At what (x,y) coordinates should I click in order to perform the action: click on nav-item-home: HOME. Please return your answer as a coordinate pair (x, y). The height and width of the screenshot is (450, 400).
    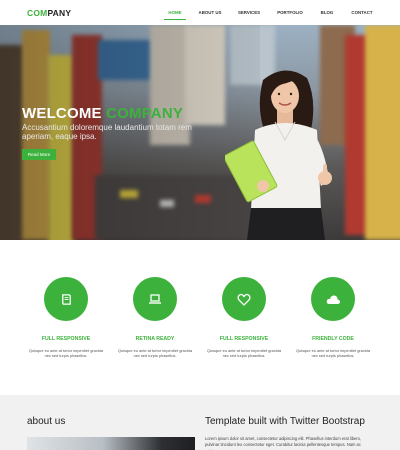
    Looking at the image, I should click on (175, 12).